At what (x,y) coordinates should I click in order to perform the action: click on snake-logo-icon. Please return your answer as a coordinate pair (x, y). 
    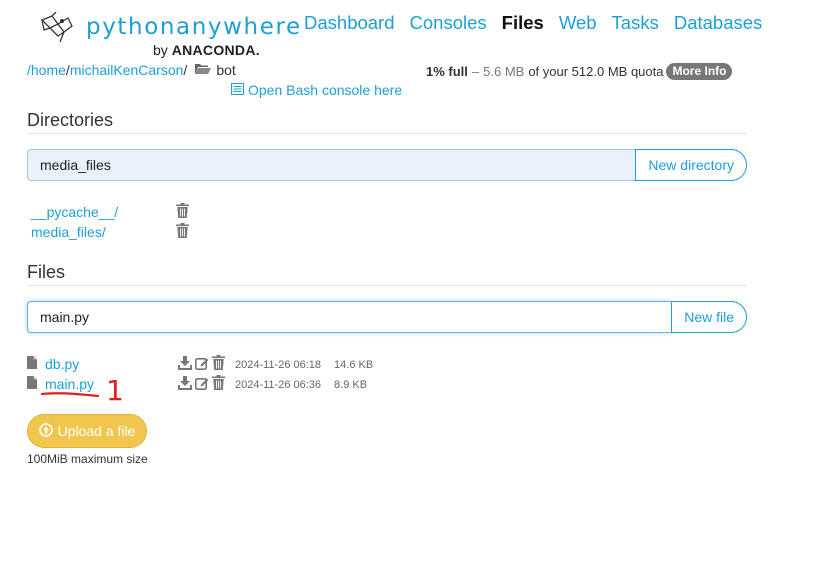
    Looking at the image, I should click on (56, 27).